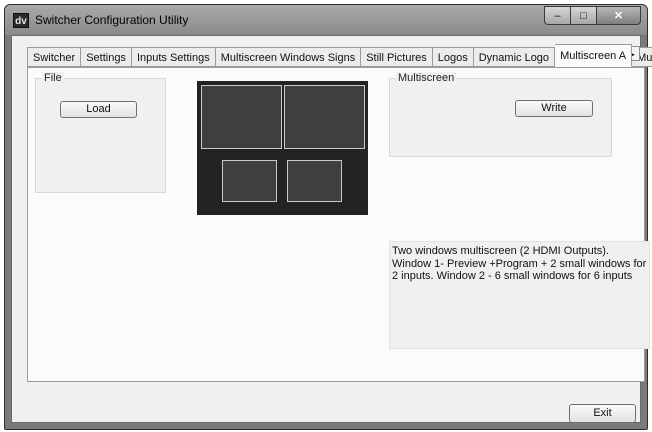 The image size is (652, 432). What do you see at coordinates (514, 57) in the screenshot?
I see `tab-dynamic-logo: Dynamic Logo` at bounding box center [514, 57].